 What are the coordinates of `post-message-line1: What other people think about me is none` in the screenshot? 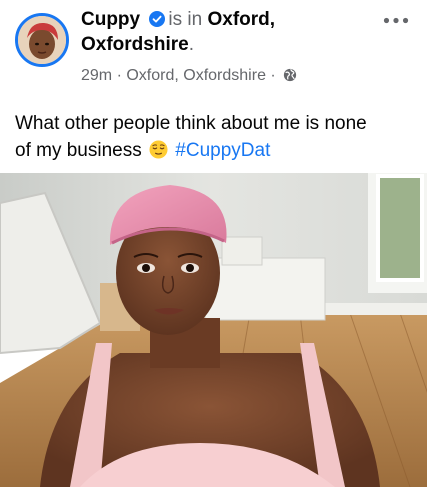 It's located at (191, 123).